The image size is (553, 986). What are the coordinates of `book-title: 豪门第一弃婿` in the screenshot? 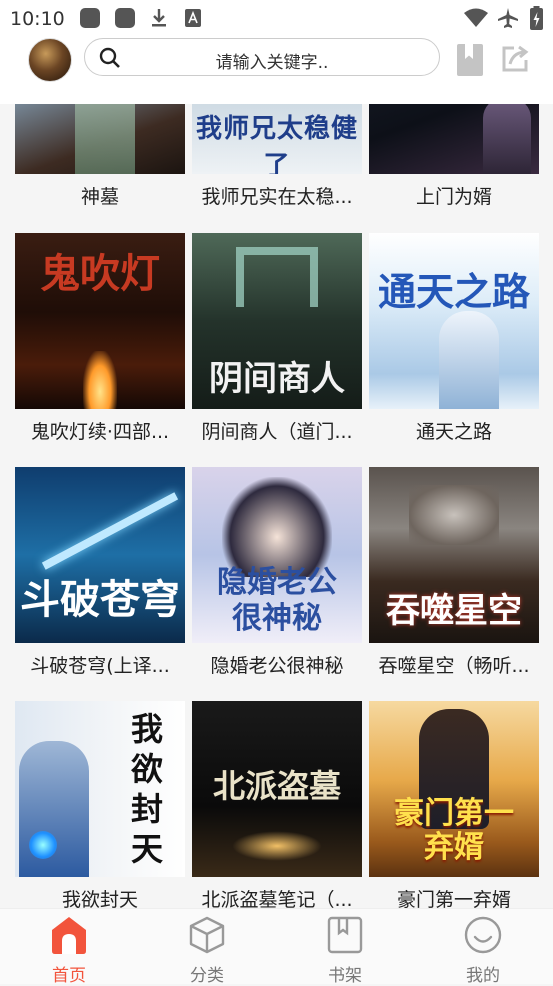 It's located at (453, 898).